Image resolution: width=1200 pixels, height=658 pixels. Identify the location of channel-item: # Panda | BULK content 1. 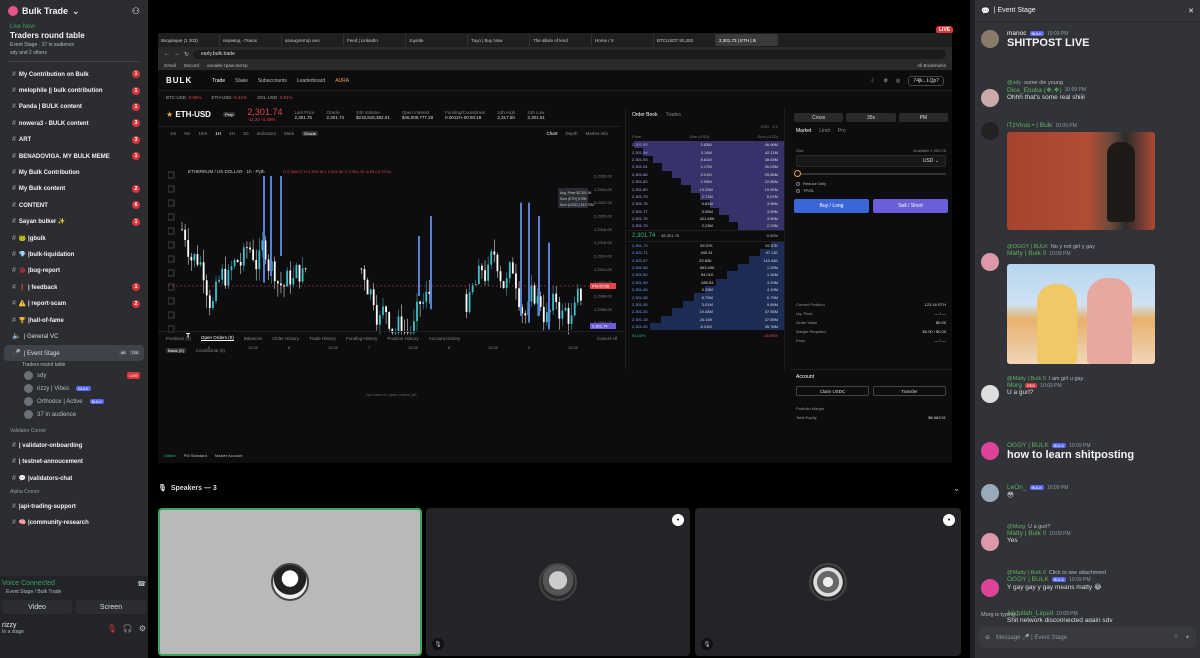
(74, 107).